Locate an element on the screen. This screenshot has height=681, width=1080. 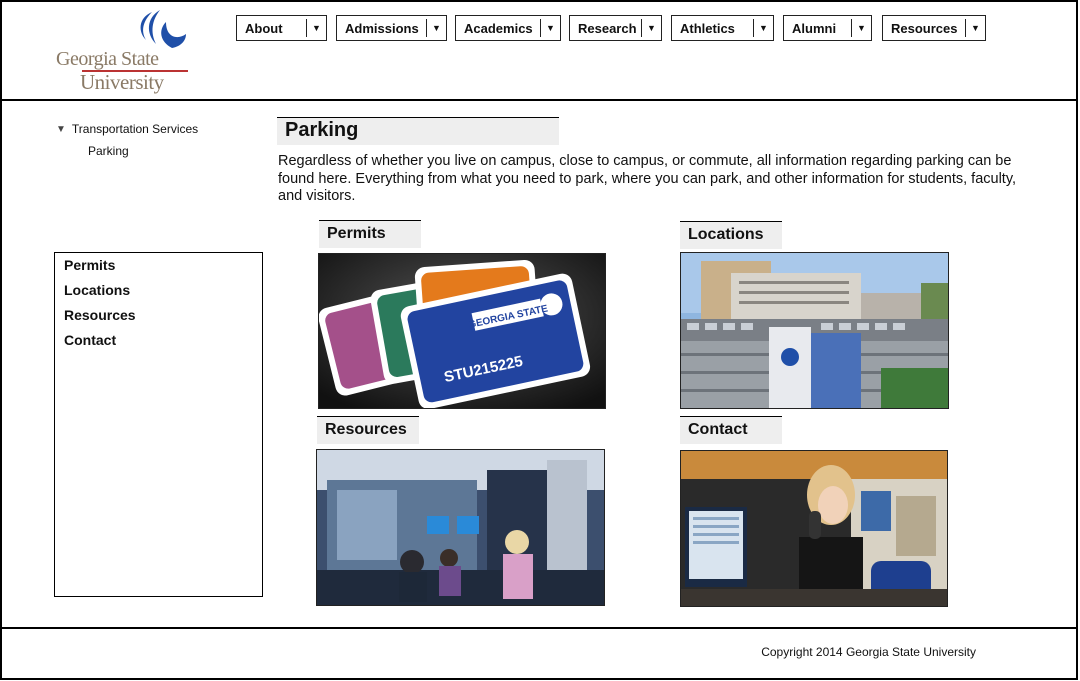
parking-deck-illustration is located at coordinates (814, 330).